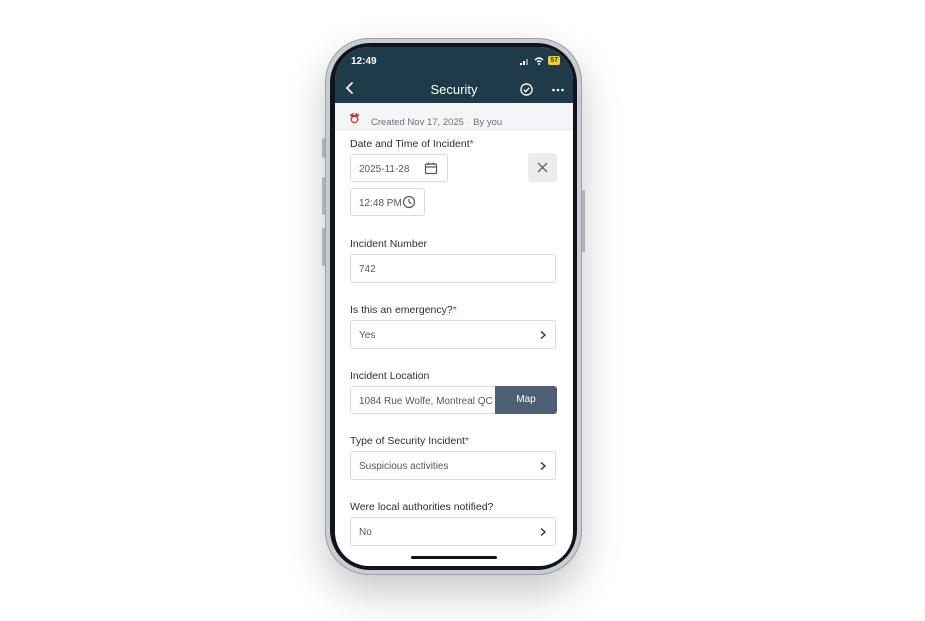 Image resolution: width=925 pixels, height=621 pixels. Describe the element at coordinates (417, 122) in the screenshot. I see `created-date: Created Nov 17, 2025` at that location.